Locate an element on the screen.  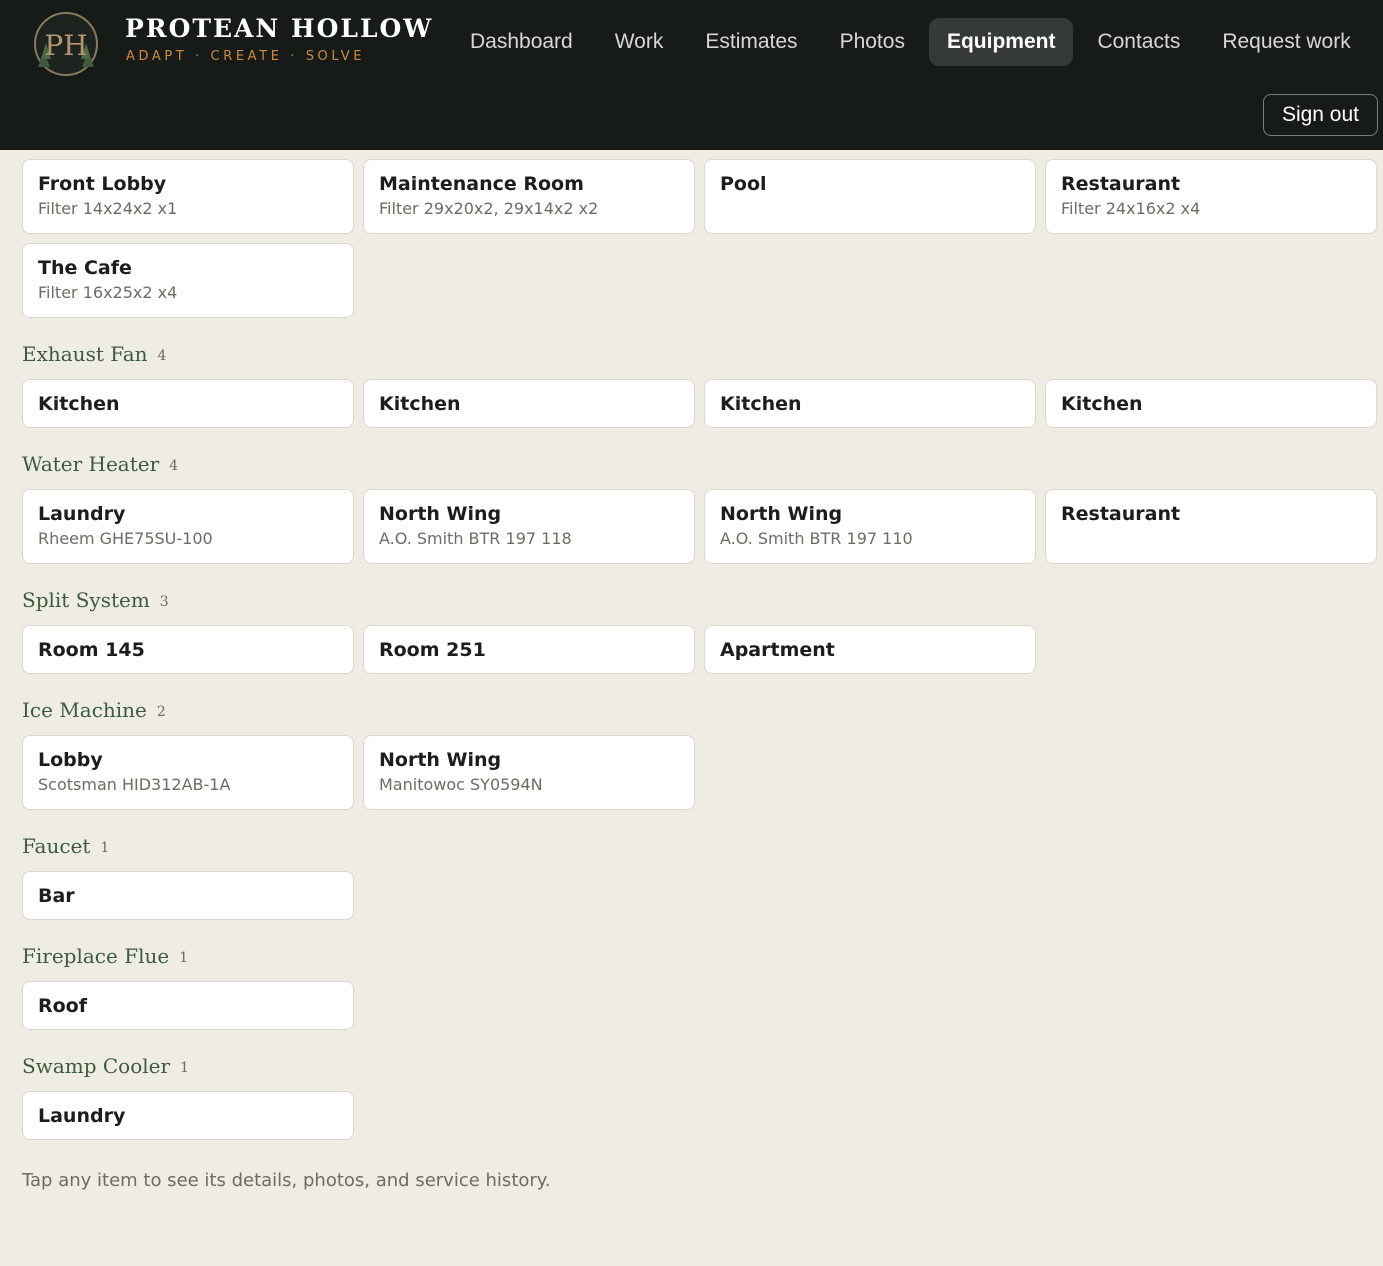
section-swamp-cooler: Swamp Cooler 1 Laundry is located at coordinates (700, 1095).